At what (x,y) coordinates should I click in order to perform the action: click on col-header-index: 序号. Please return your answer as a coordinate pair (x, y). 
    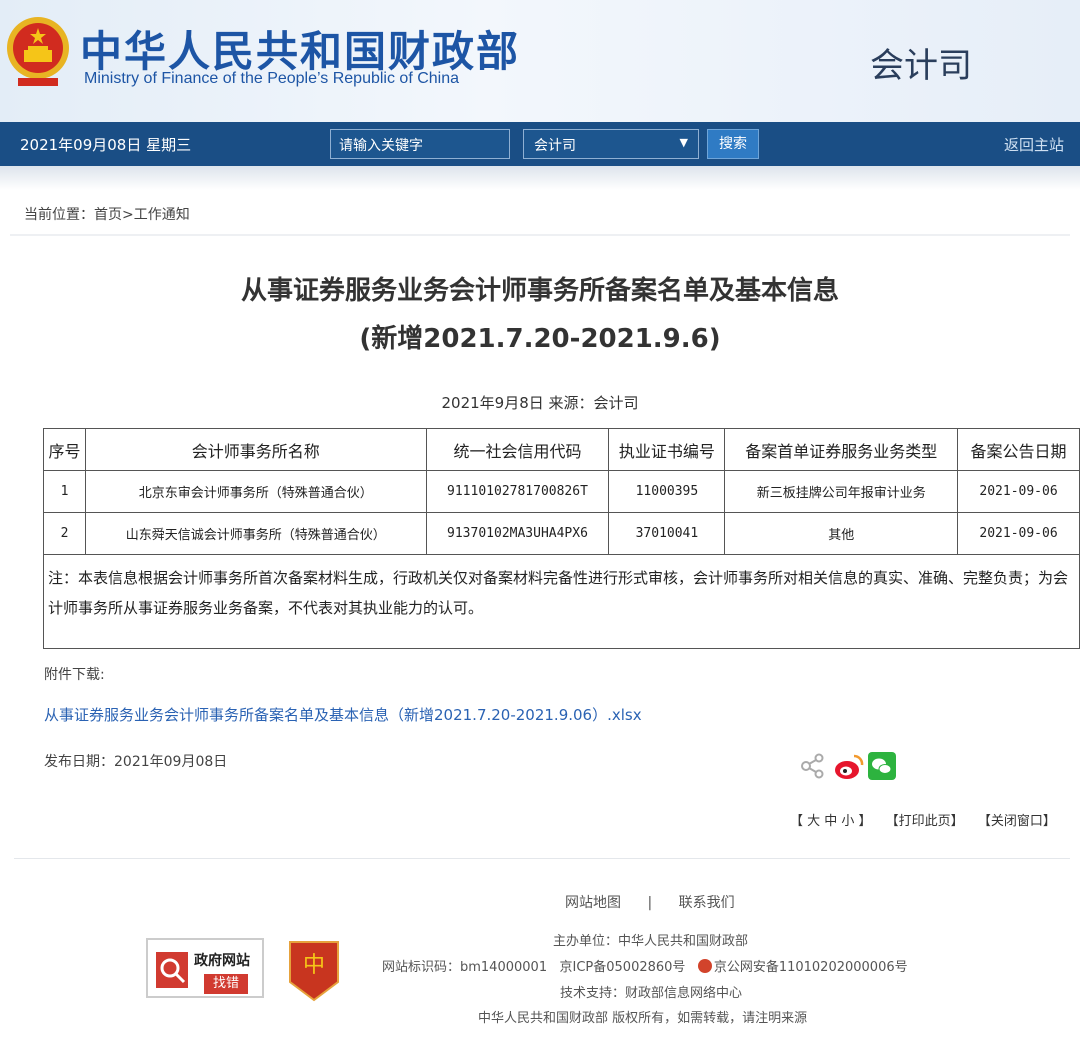
    Looking at the image, I should click on (64, 449).